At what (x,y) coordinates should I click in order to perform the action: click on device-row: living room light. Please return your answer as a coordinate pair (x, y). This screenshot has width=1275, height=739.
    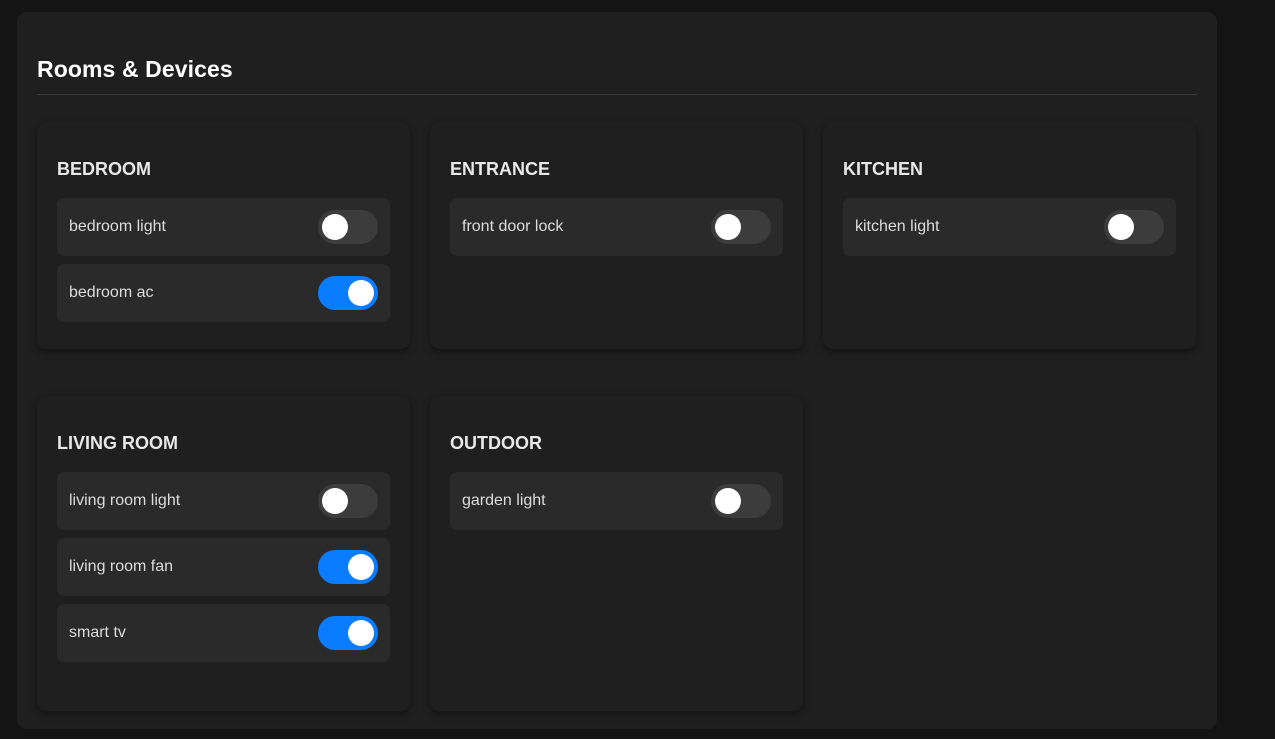
    Looking at the image, I should click on (223, 501).